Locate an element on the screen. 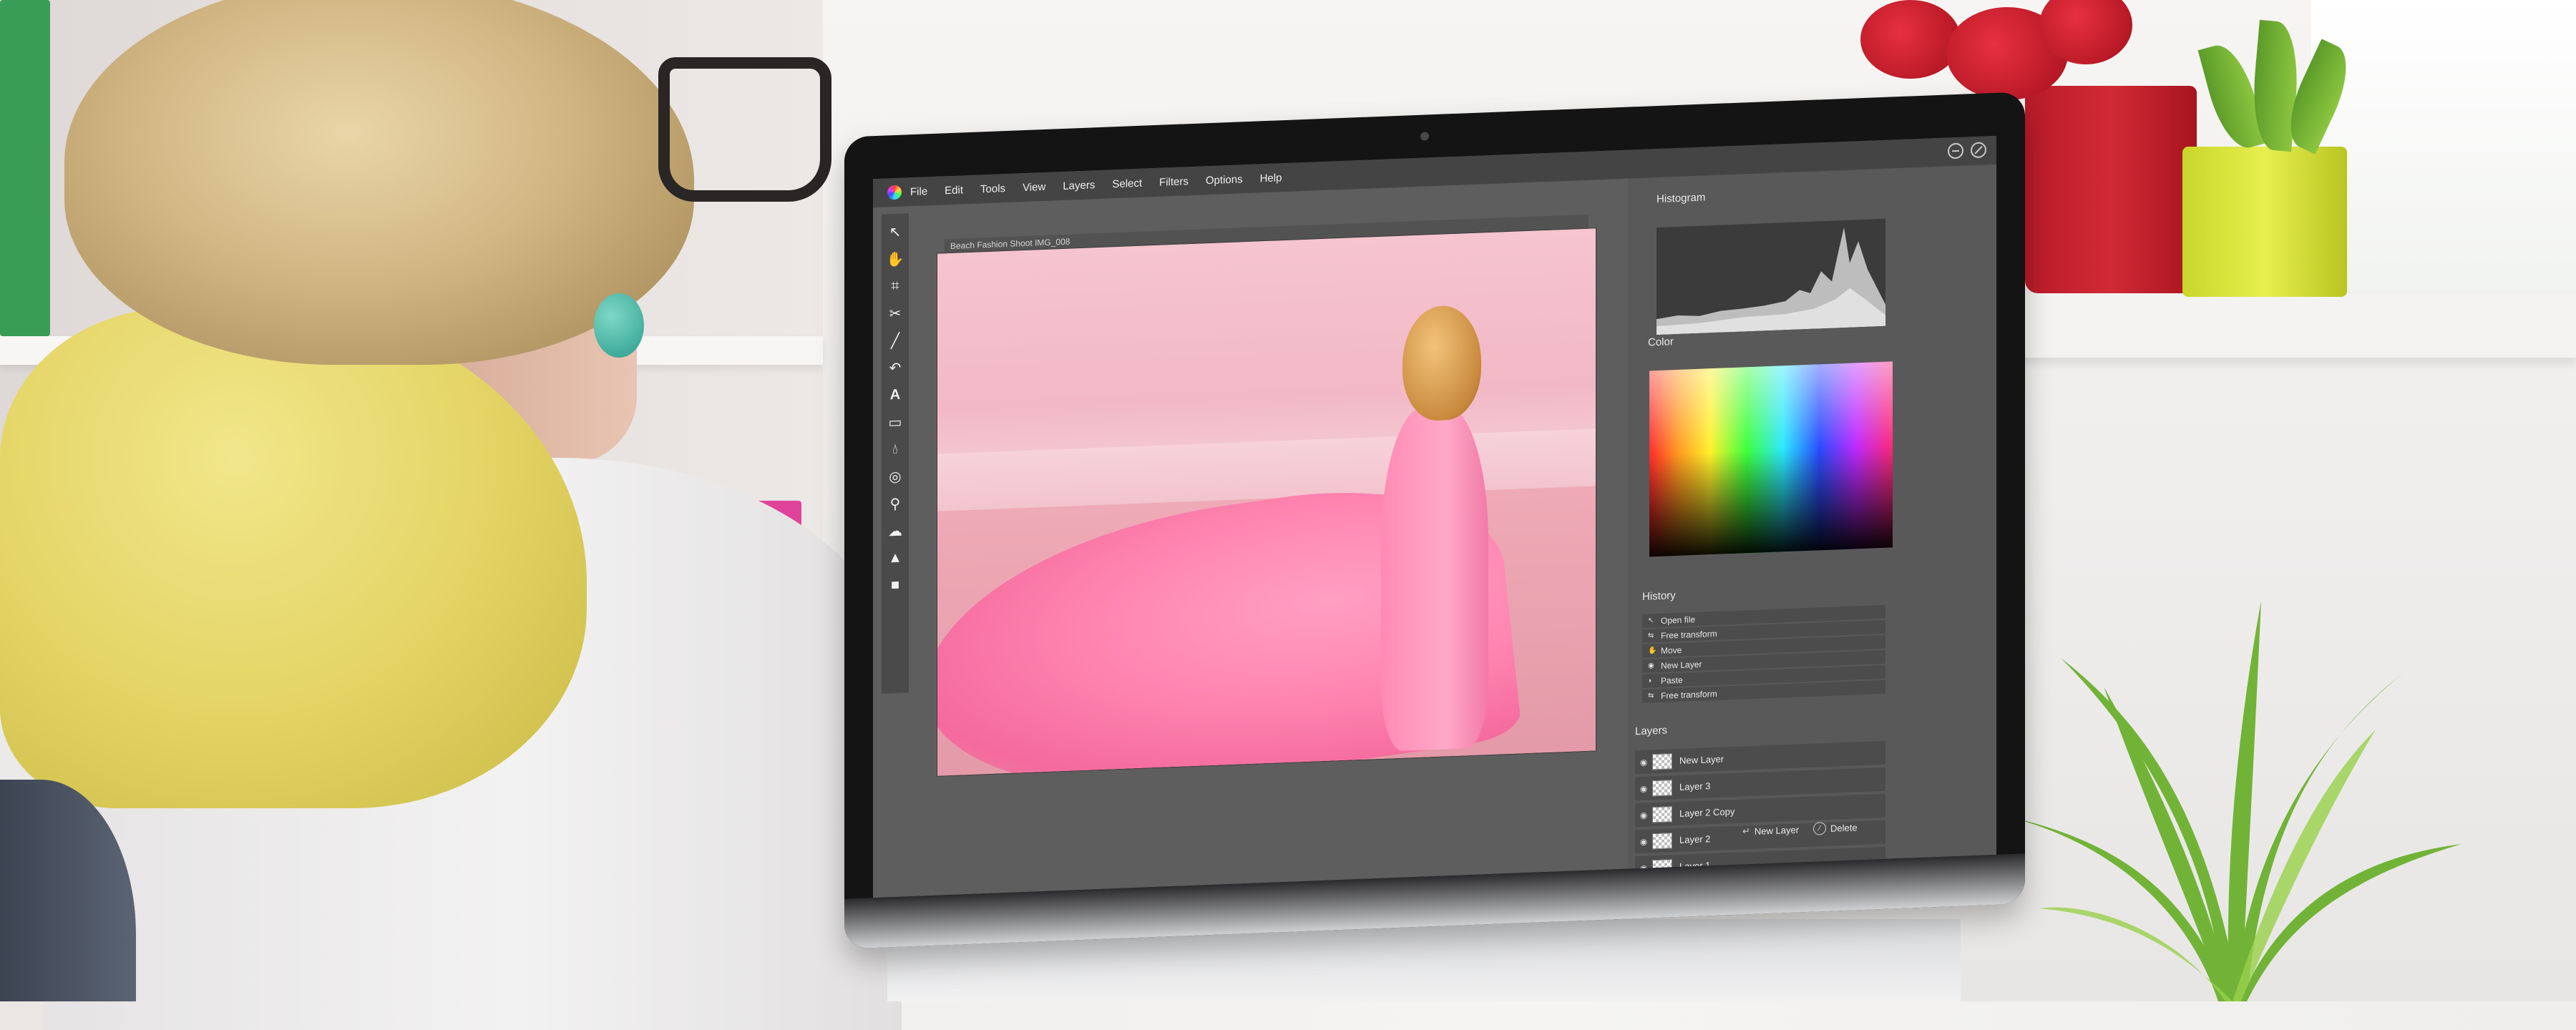 Image resolution: width=2576 pixels, height=1030 pixels. tool-palette: ↖ ✋ ⌗ ✂ ╱ ↶ A ▭ 💧︎ ◎ ⚲ ☁ ▲ ■ is located at coordinates (895, 454).